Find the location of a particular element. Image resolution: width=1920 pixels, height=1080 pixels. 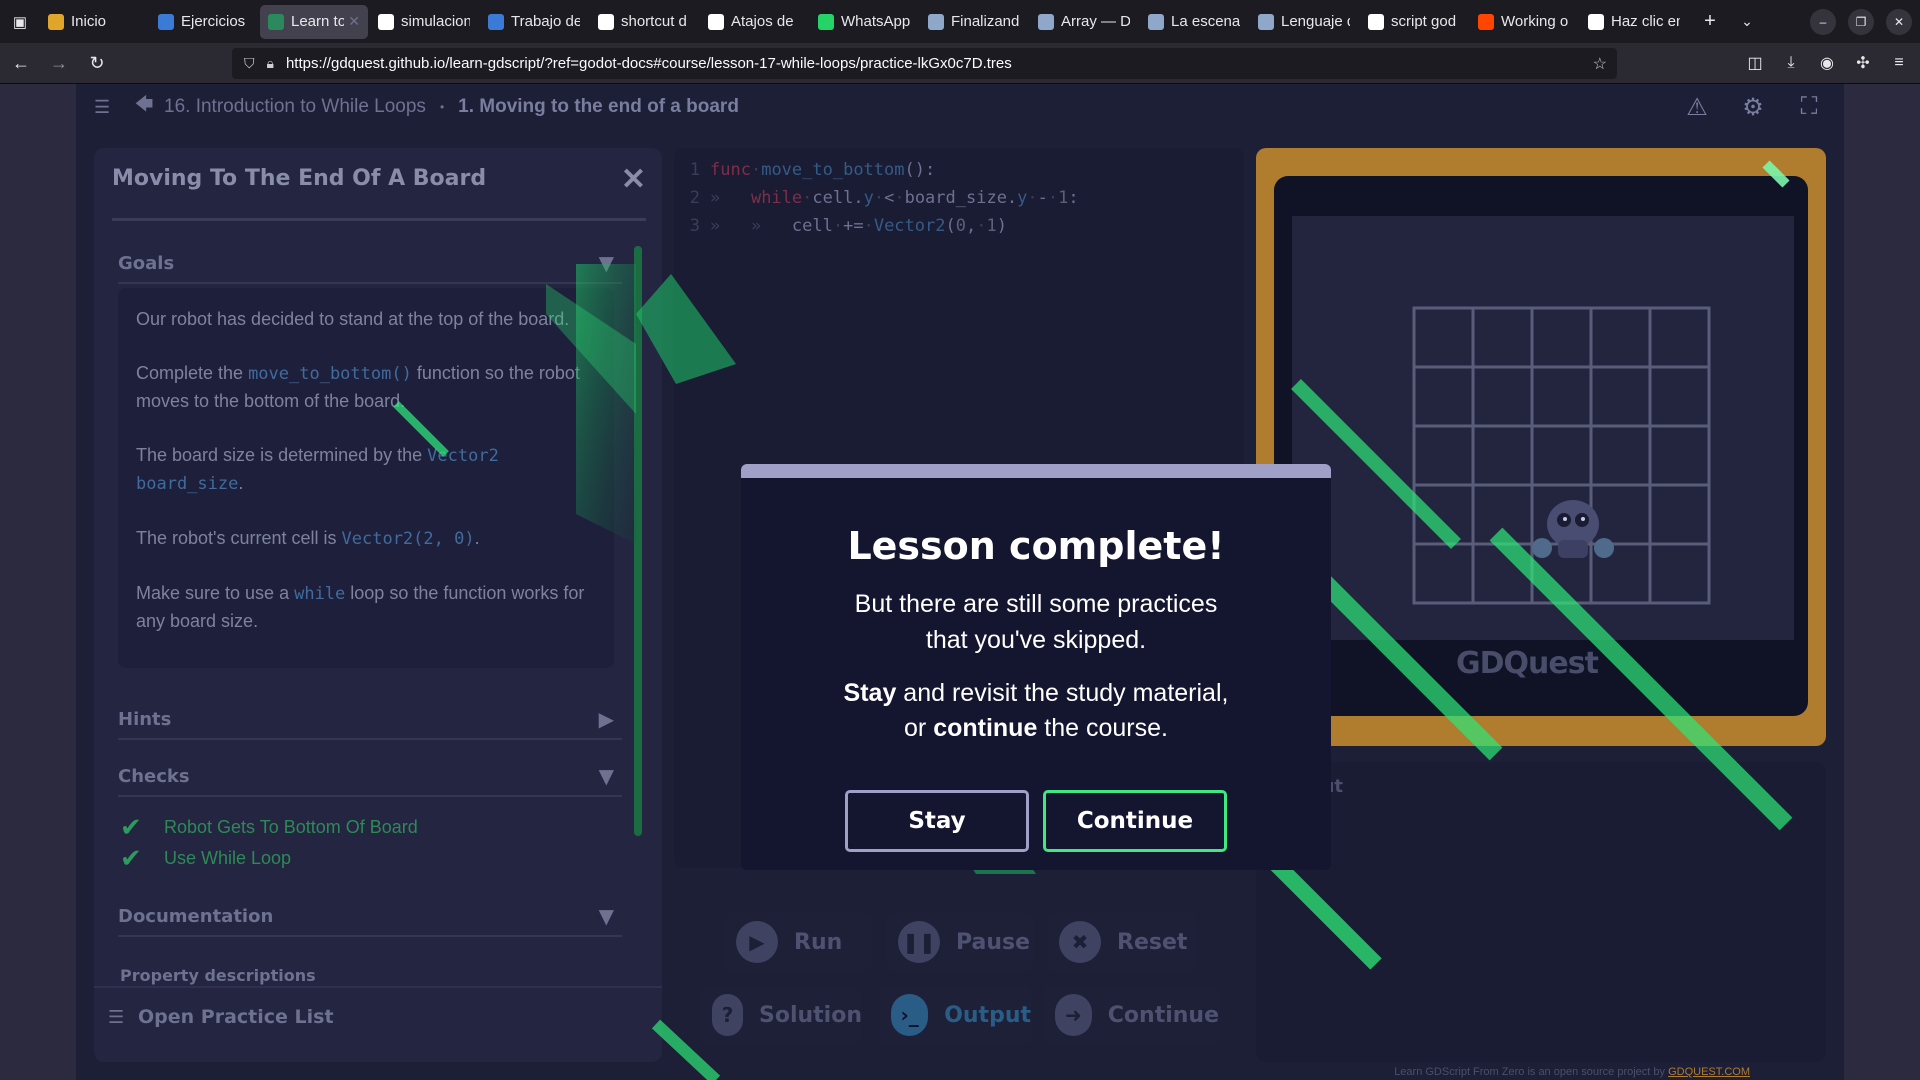

lock-icon: 🔒︎ is located at coordinates (270, 63).